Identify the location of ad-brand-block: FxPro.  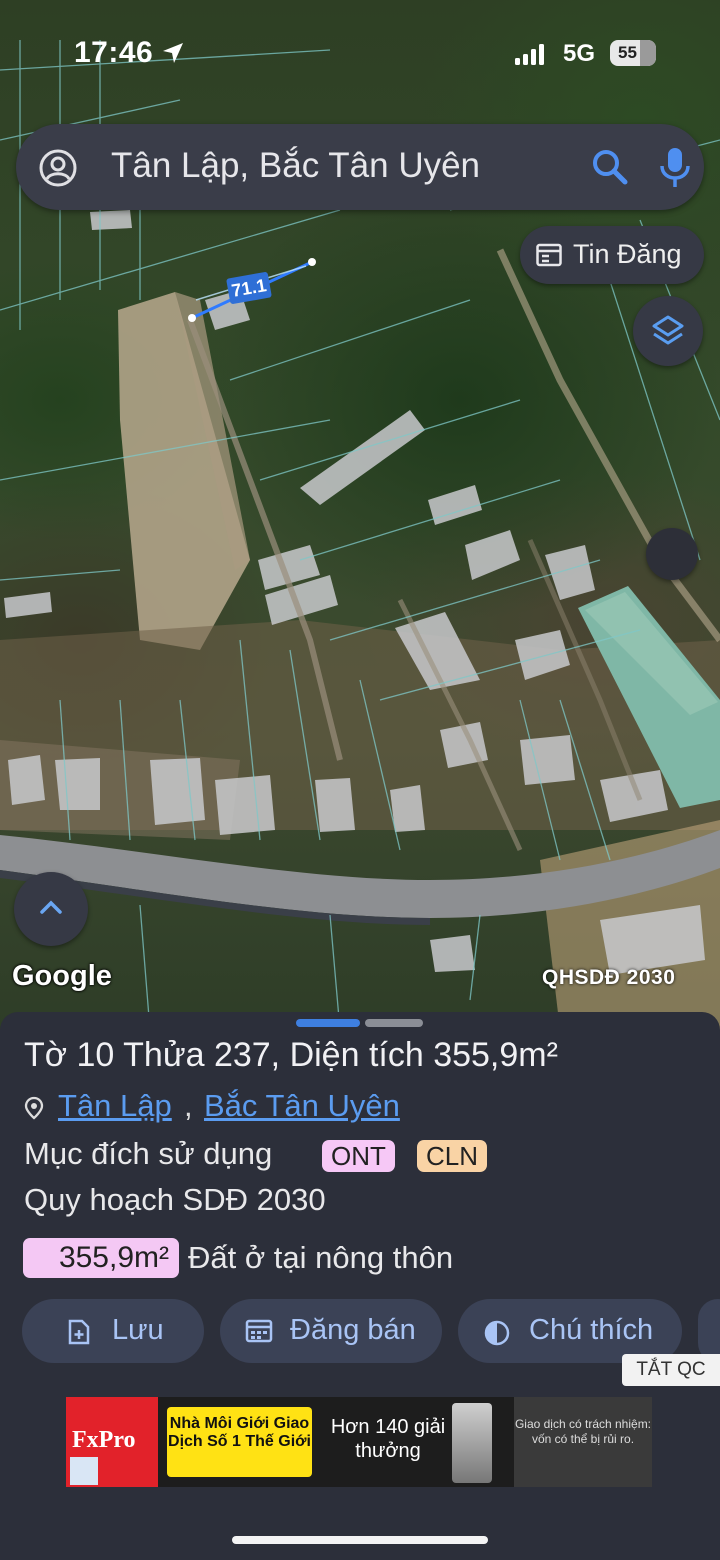
(112, 1442).